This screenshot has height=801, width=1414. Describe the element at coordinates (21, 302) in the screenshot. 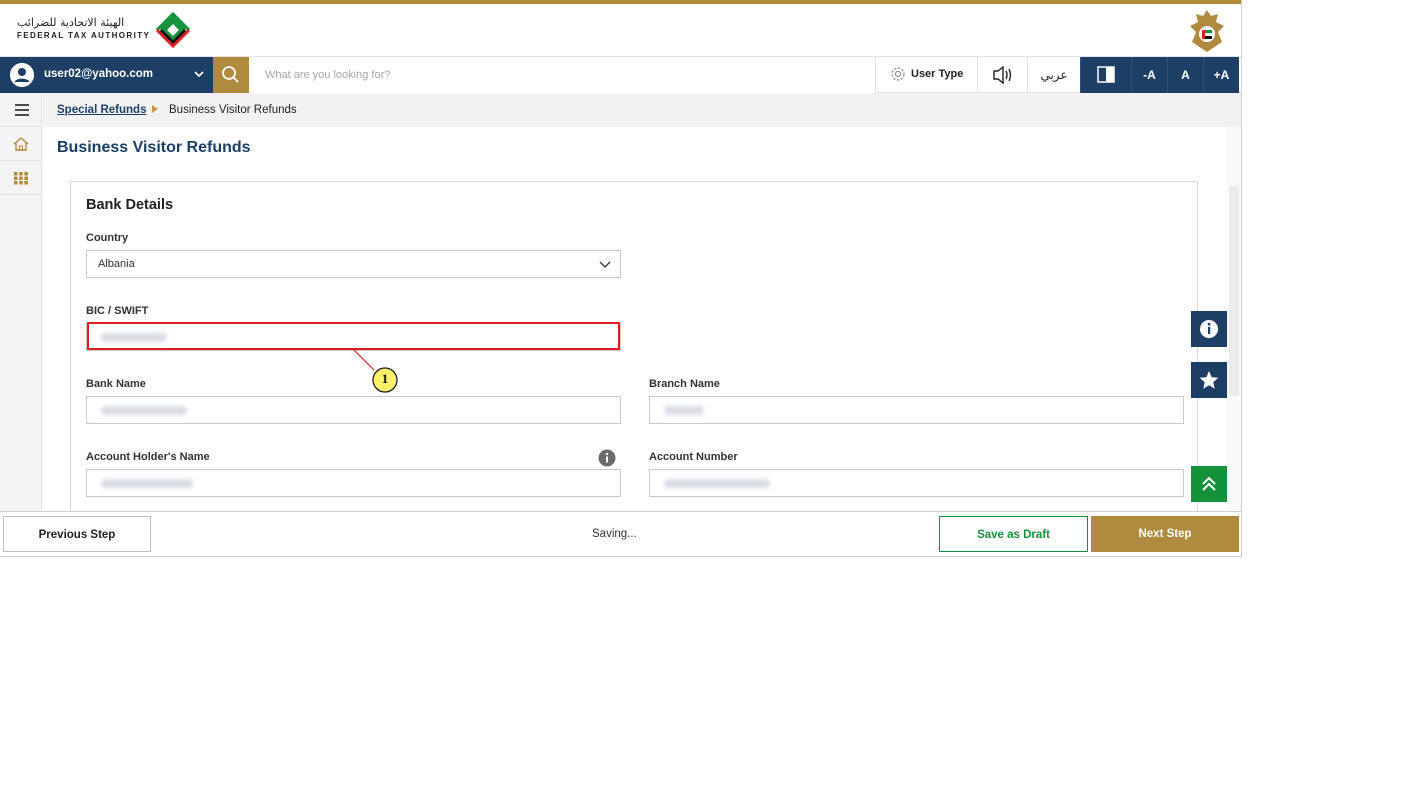

I see `left-sidebar` at that location.